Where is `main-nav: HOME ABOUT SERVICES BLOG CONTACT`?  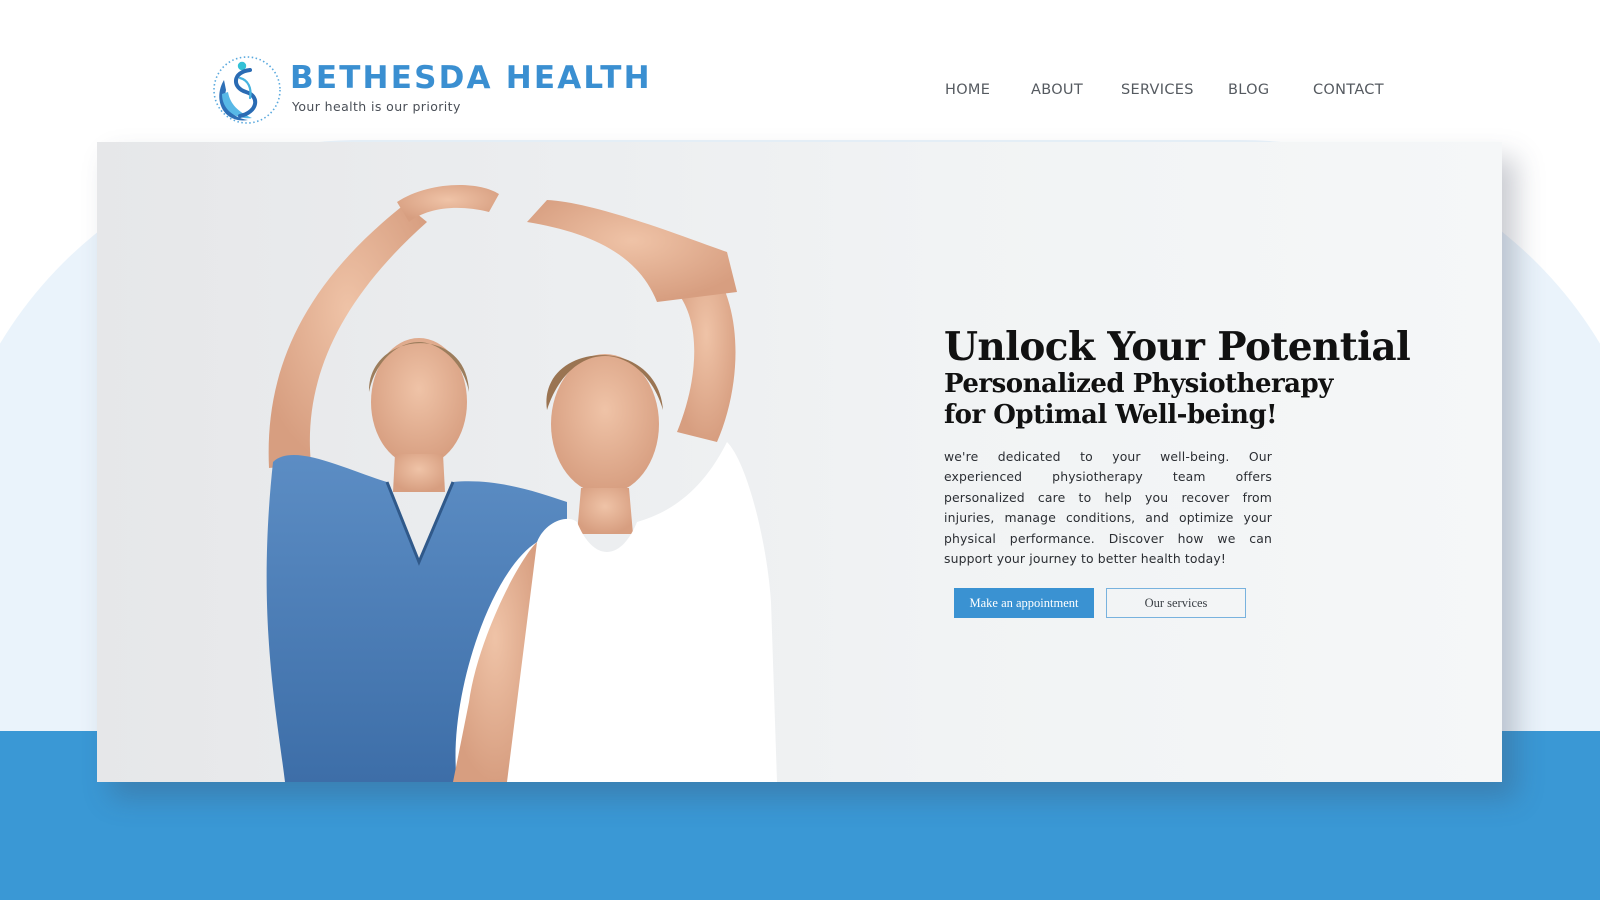
main-nav: HOME ABOUT SERVICES BLOG CONTACT is located at coordinates (800, 92).